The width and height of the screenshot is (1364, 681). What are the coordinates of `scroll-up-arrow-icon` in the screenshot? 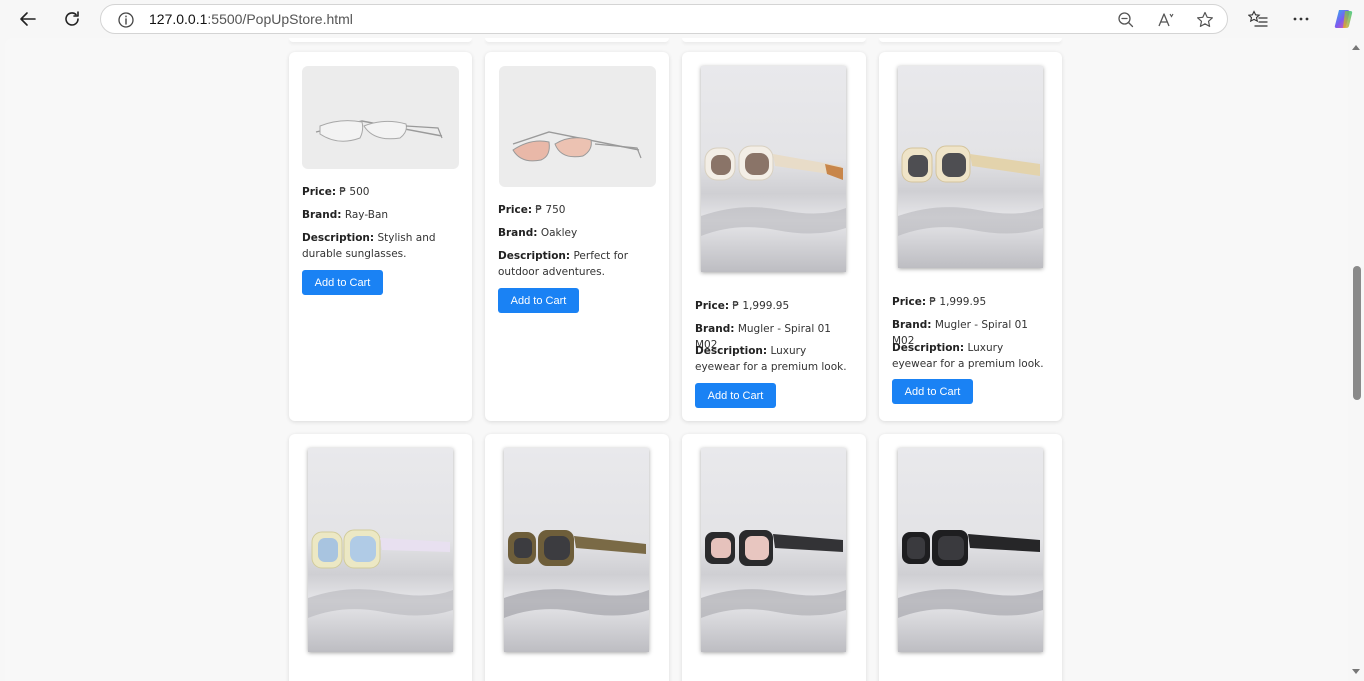 It's located at (1356, 47).